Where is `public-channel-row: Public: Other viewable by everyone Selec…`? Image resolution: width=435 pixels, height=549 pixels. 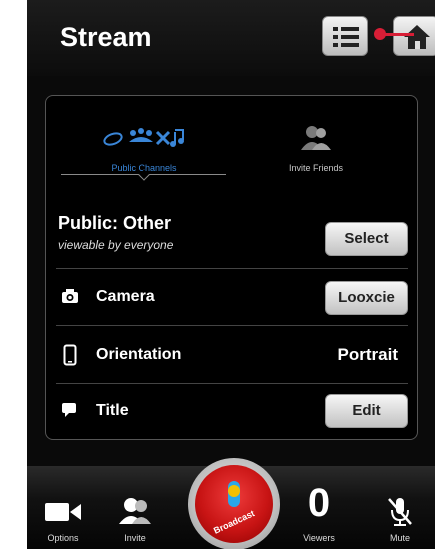
public-channel-row: Public: Other viewable by everyone Selec… is located at coordinates (233, 238).